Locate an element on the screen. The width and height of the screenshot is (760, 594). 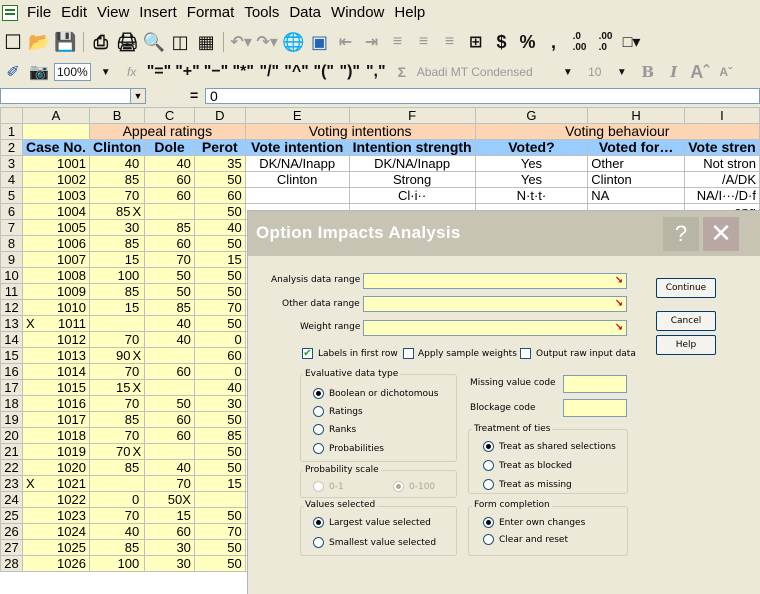
scale-0-100-radio is located at coordinates (398, 486).